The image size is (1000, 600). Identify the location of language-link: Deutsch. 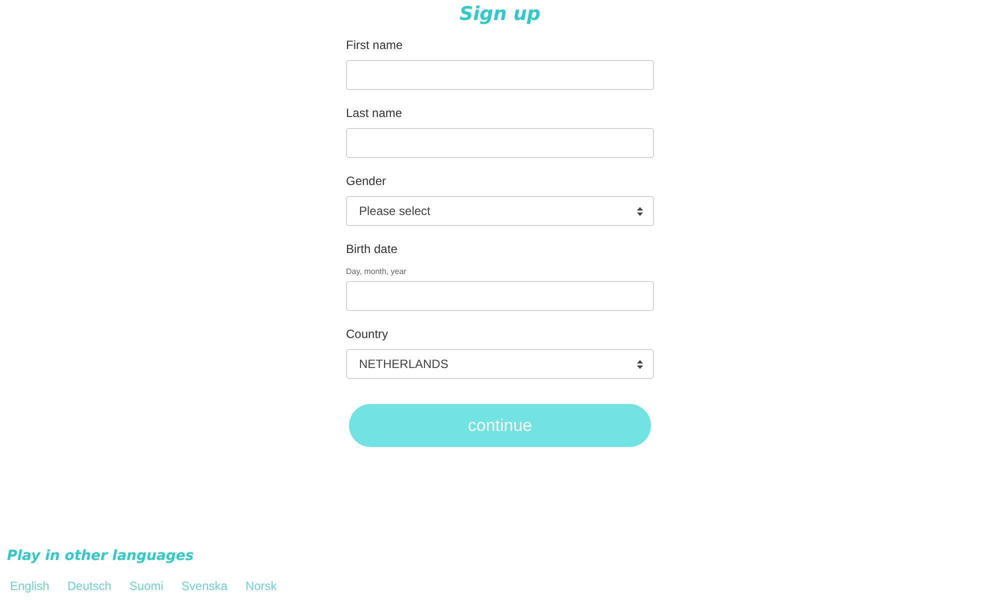
(89, 586).